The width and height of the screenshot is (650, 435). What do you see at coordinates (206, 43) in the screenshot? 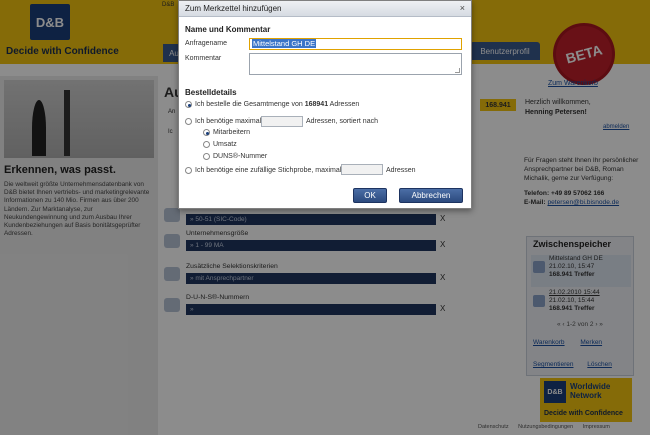
I see `label-request-name: Anfragename` at bounding box center [206, 43].